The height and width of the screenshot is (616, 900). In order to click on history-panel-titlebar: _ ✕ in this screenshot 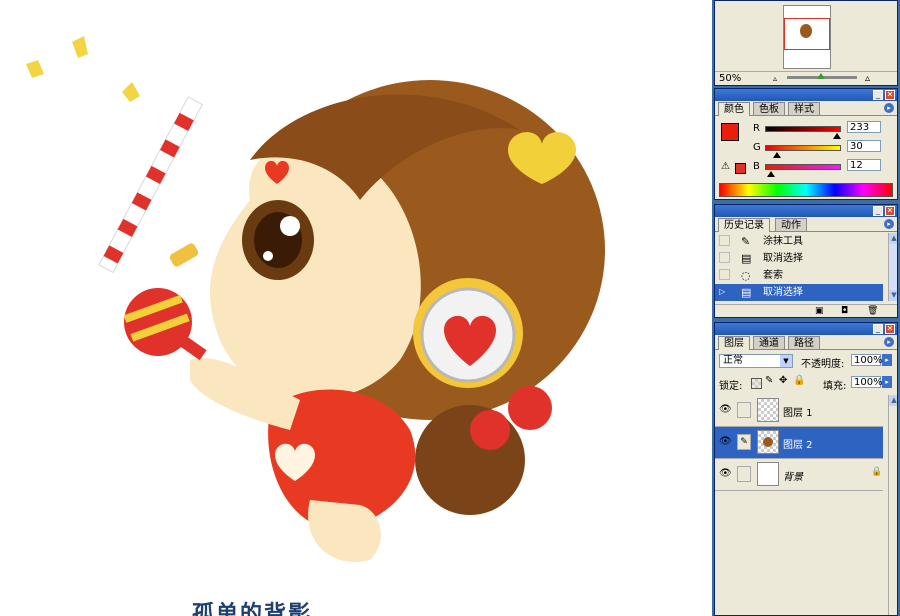, I will do `click(806, 211)`.